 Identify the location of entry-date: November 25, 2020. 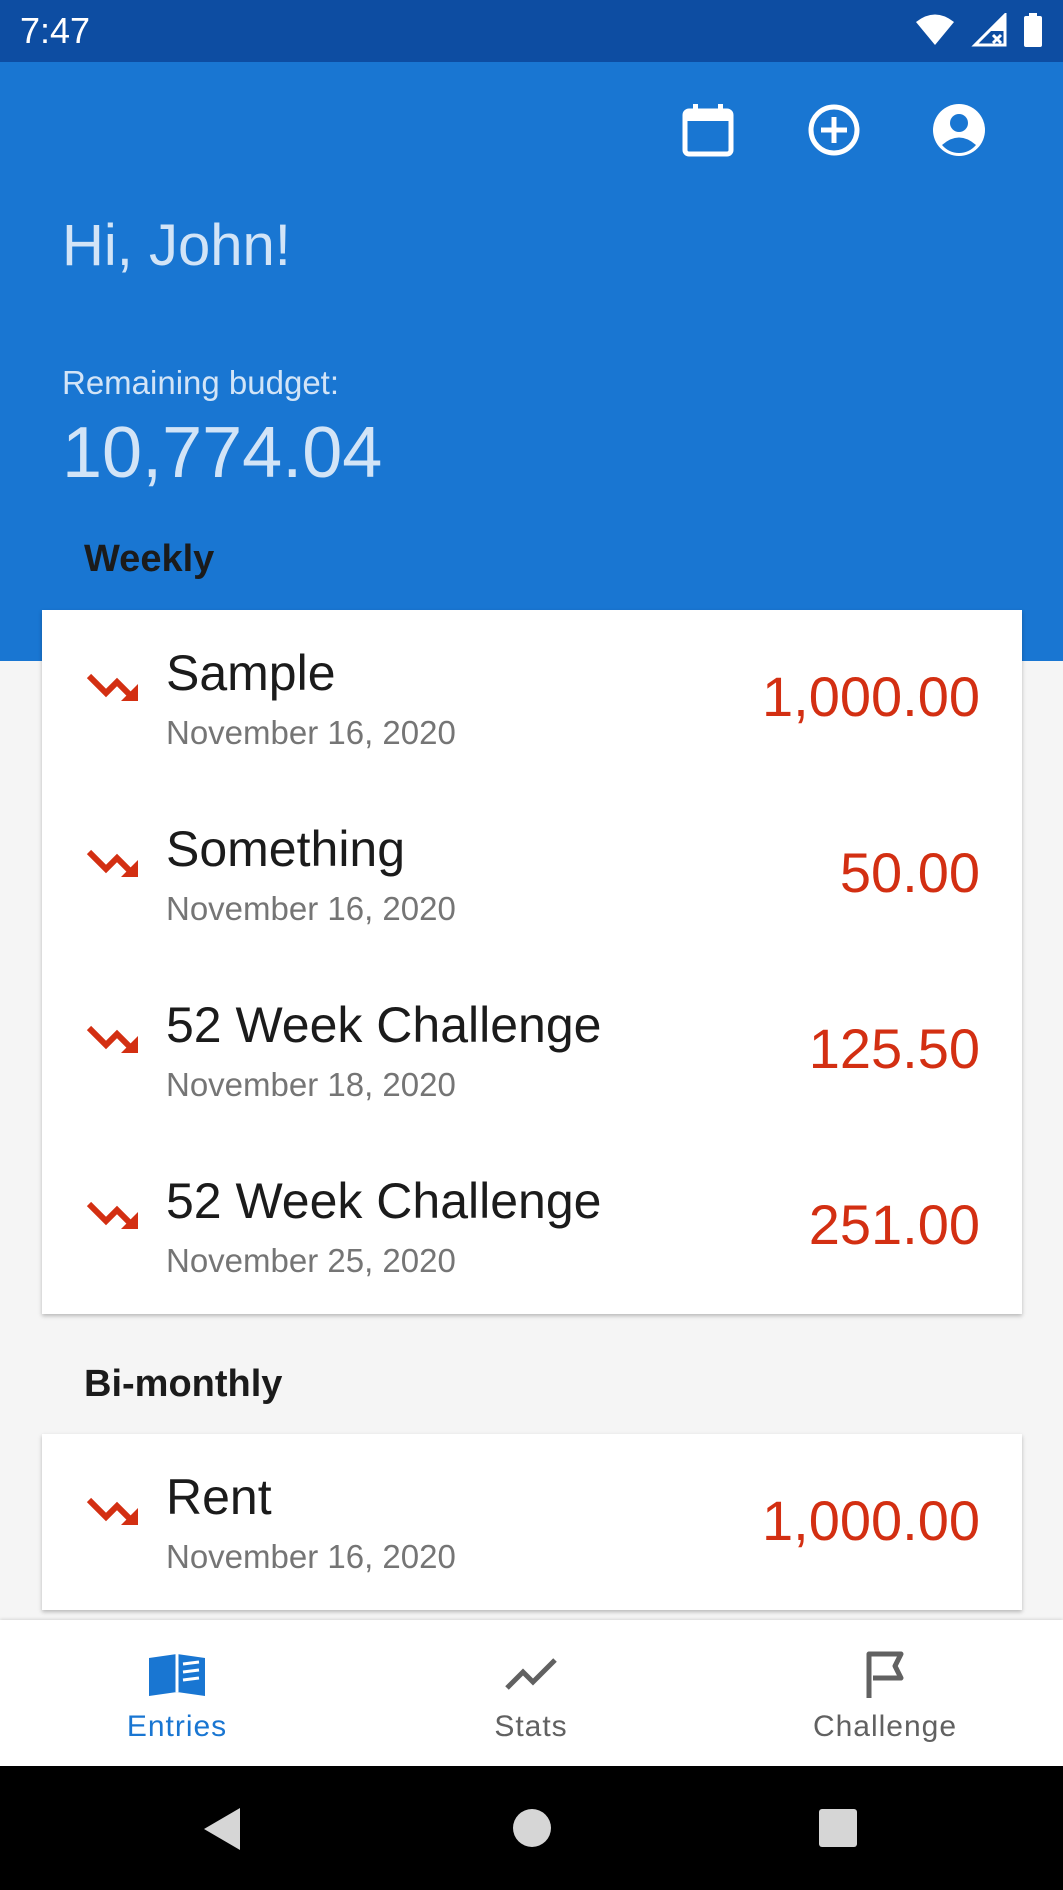
(311, 1260).